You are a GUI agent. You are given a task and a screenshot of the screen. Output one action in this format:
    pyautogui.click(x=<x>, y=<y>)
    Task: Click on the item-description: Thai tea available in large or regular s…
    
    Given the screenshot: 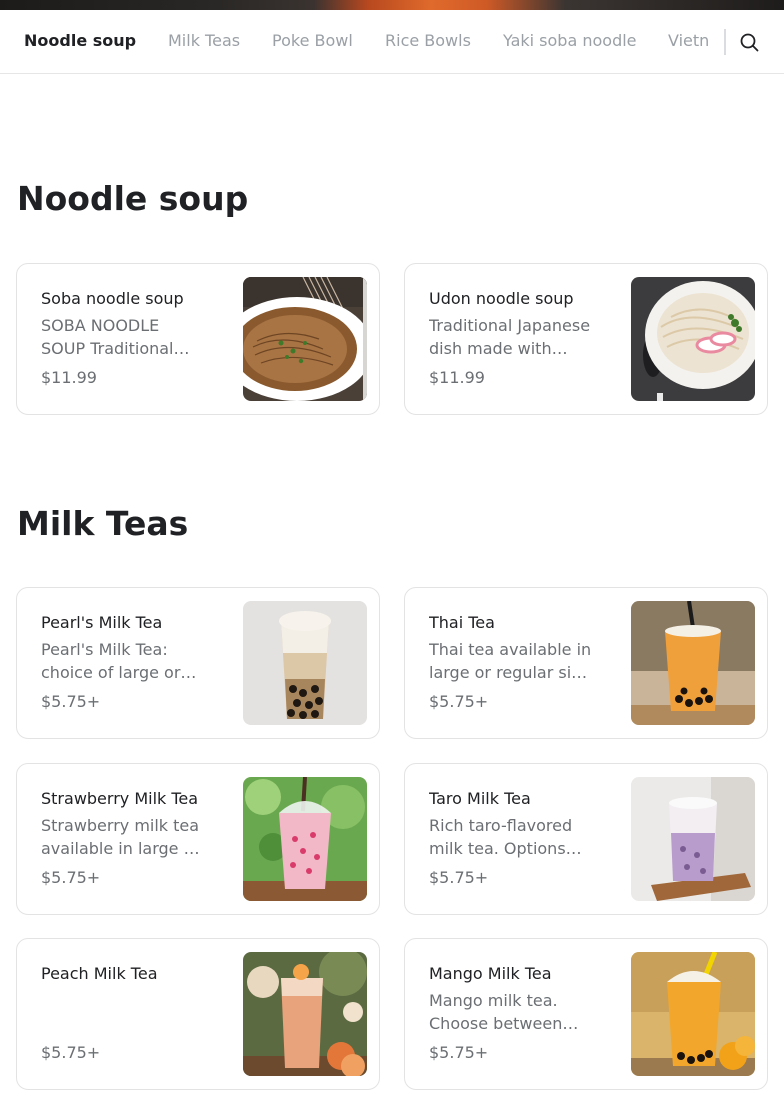 What is the action you would take?
    pyautogui.click(x=510, y=661)
    